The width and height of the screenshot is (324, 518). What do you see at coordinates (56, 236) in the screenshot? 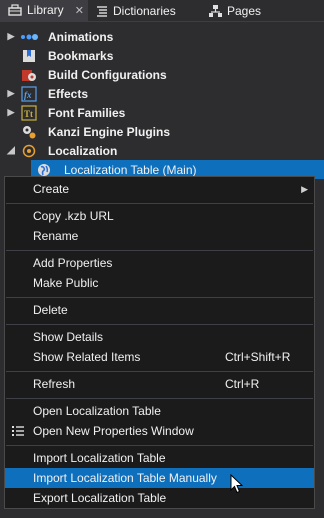
I see `menu-item-label: Rename` at bounding box center [56, 236].